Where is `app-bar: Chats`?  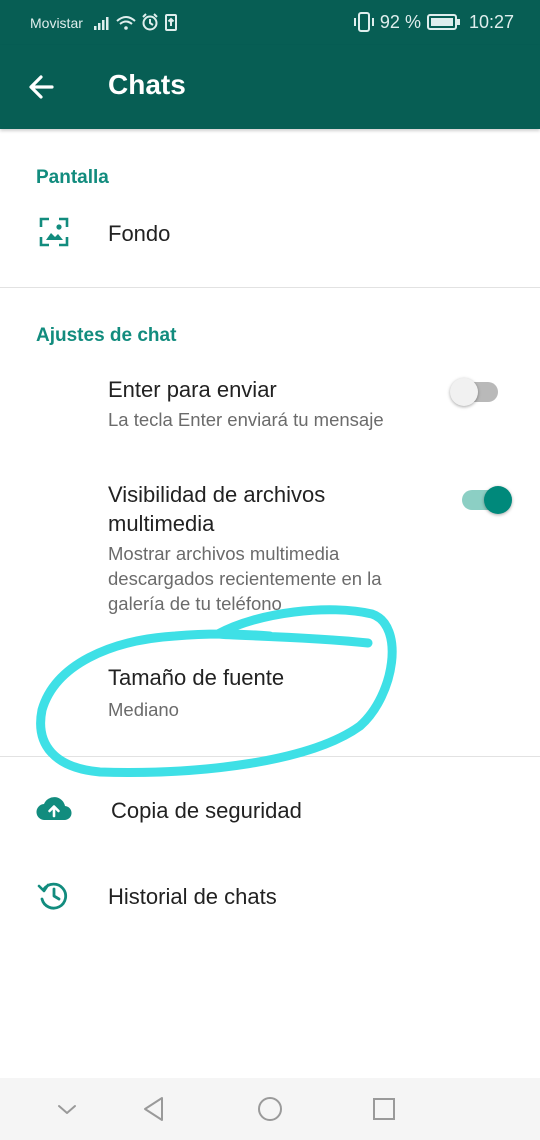 app-bar: Chats is located at coordinates (270, 87).